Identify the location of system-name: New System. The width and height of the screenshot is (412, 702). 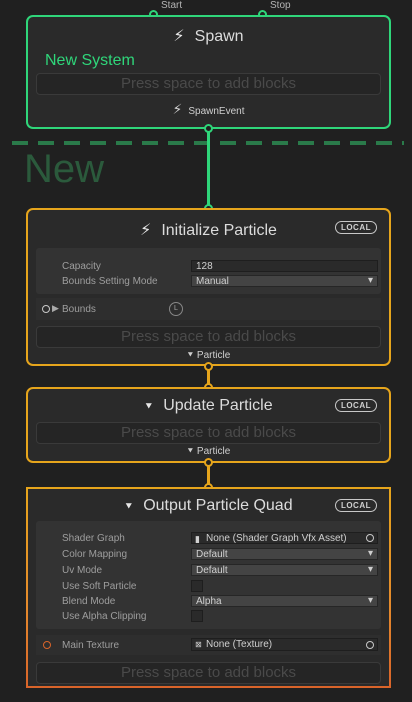
(90, 61).